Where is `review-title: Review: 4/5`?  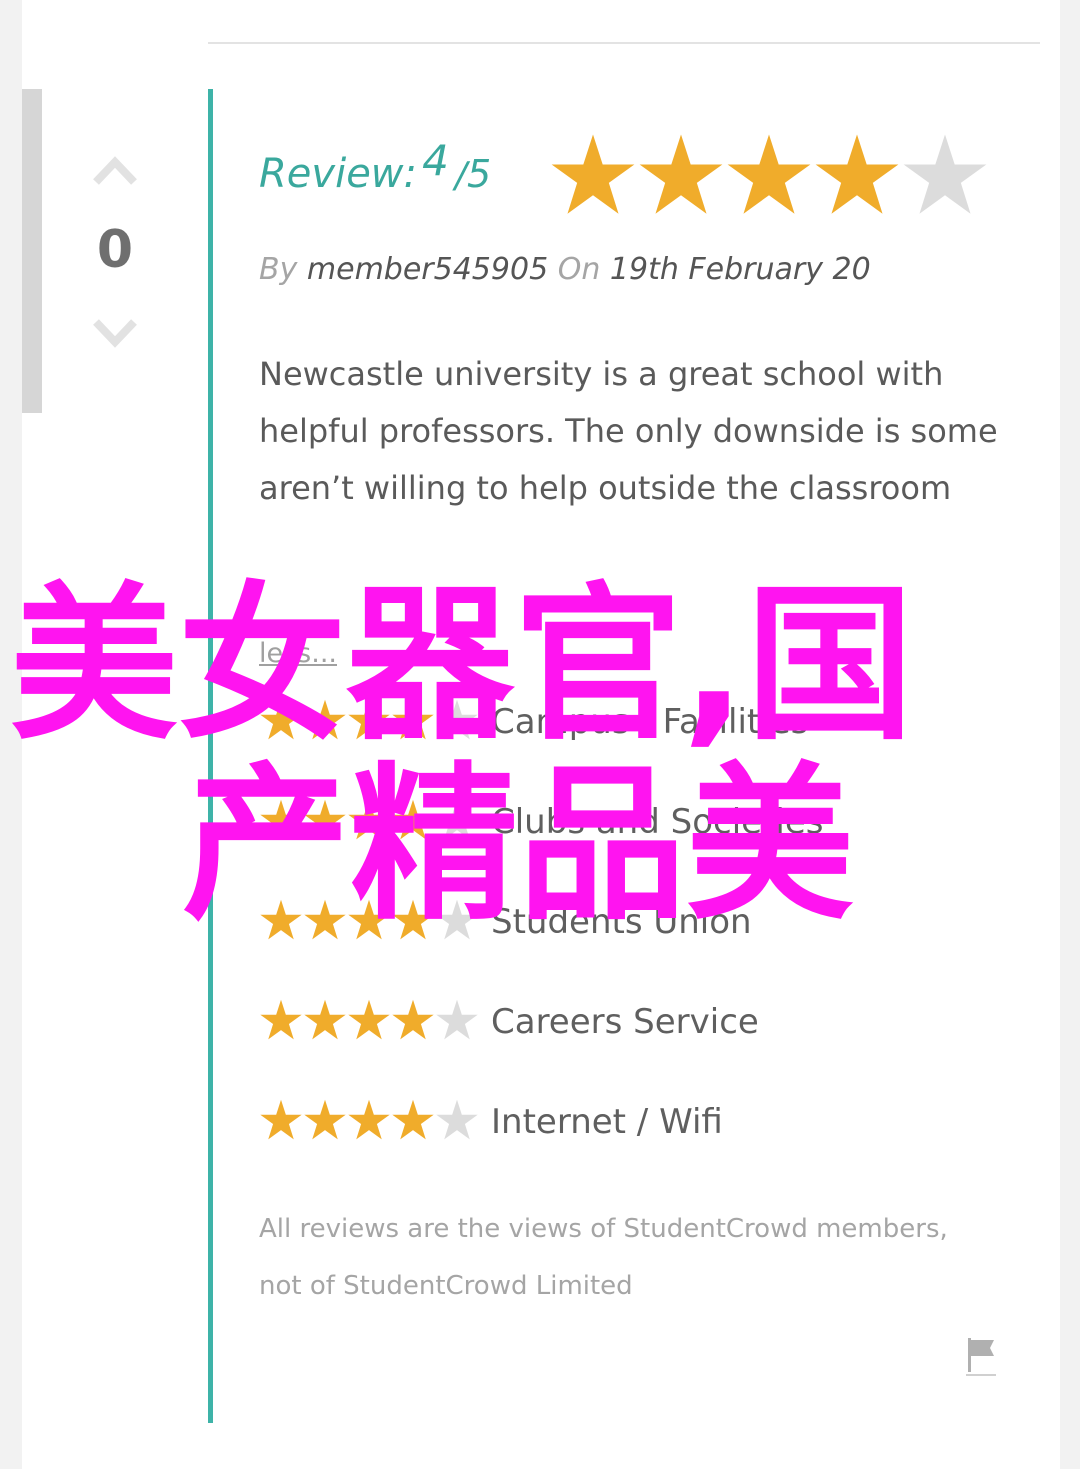
review-title: Review: 4/5 is located at coordinates (375, 166).